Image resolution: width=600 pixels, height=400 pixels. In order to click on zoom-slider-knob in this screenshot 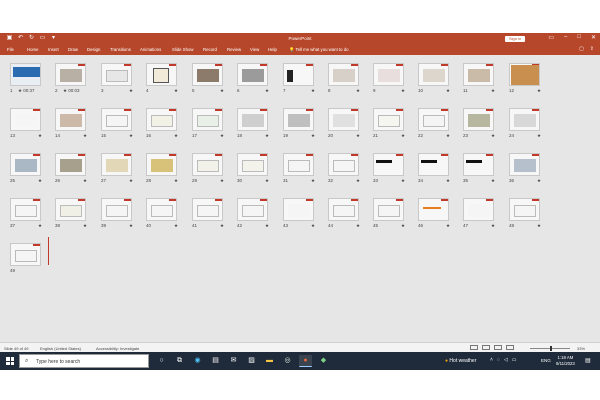, I will do `click(551, 348)`.